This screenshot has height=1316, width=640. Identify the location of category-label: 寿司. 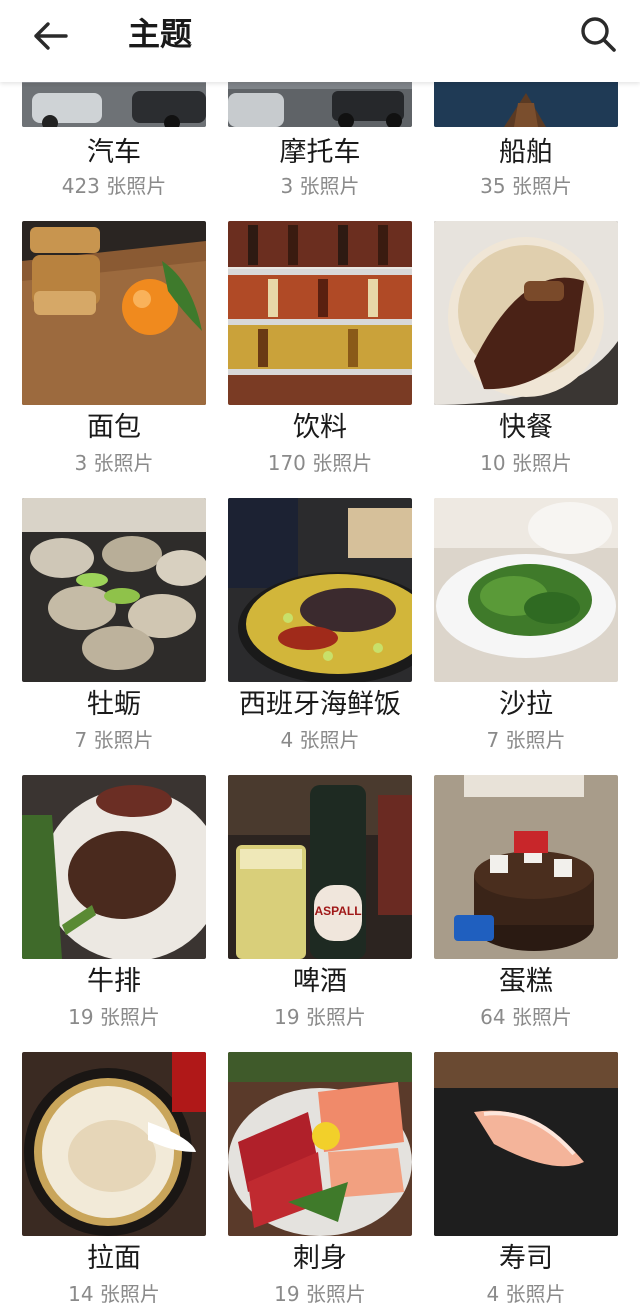
(526, 1258).